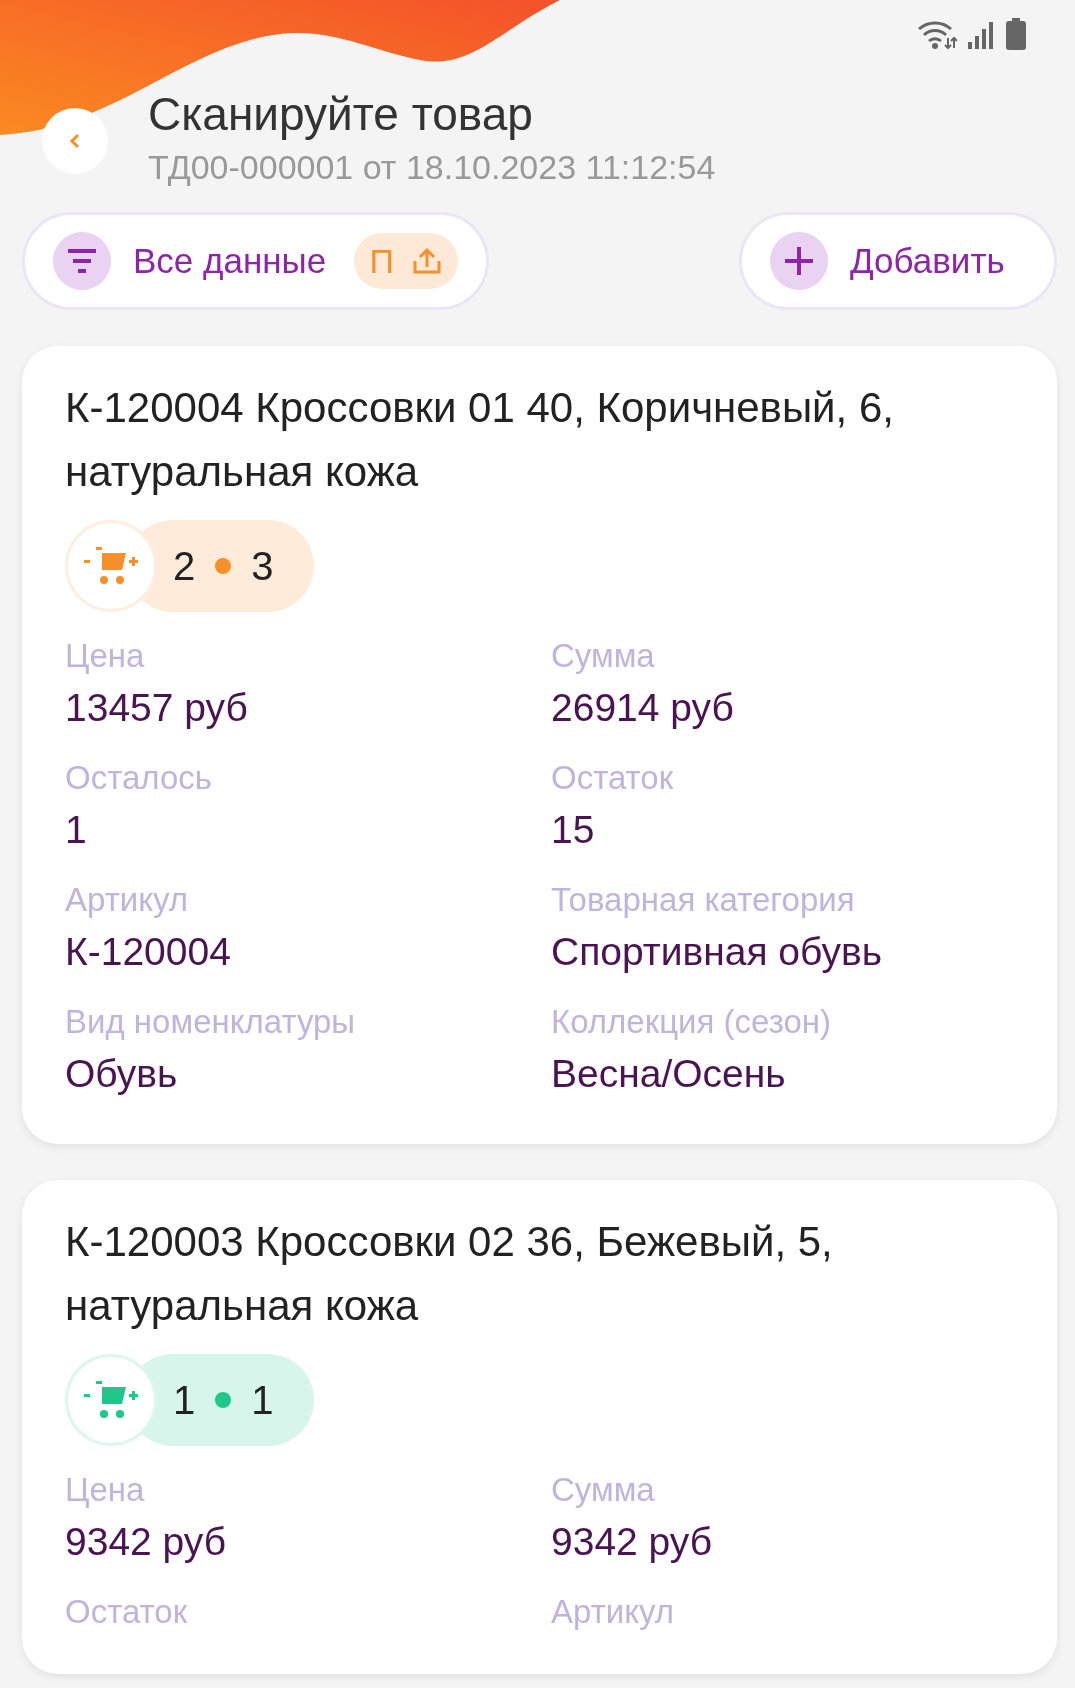 The width and height of the screenshot is (1075, 1688). I want to click on field-value: 15, so click(573, 830).